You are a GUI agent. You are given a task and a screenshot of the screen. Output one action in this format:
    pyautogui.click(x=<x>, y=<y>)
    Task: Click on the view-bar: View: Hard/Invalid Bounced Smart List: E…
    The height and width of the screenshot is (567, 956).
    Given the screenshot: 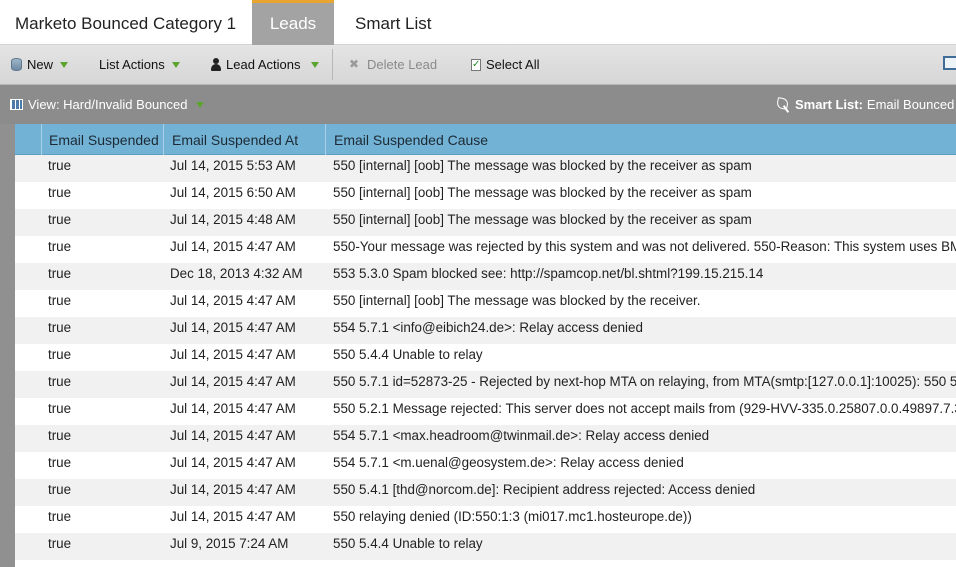 What is the action you would take?
    pyautogui.click(x=478, y=104)
    